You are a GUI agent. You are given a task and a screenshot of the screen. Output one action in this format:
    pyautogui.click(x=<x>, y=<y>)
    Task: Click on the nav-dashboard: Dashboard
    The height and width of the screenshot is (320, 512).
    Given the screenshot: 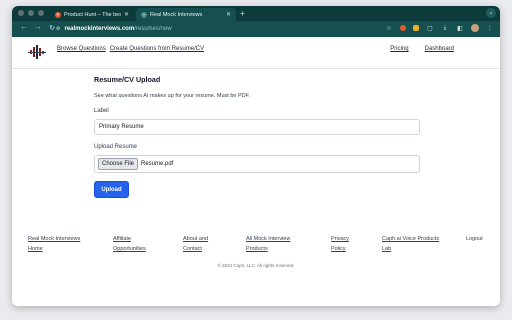 What is the action you would take?
    pyautogui.click(x=439, y=49)
    